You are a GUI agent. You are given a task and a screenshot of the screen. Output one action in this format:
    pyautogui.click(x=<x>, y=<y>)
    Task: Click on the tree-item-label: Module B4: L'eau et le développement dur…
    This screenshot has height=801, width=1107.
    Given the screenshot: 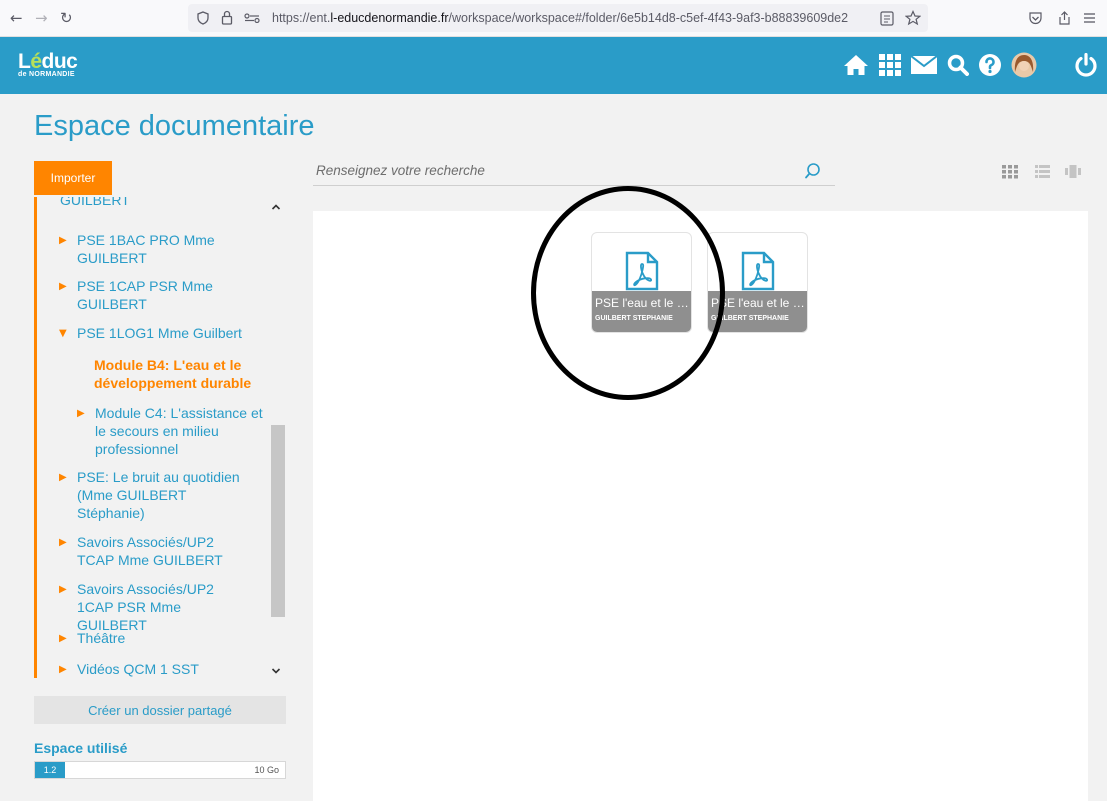 What is the action you would take?
    pyautogui.click(x=173, y=374)
    